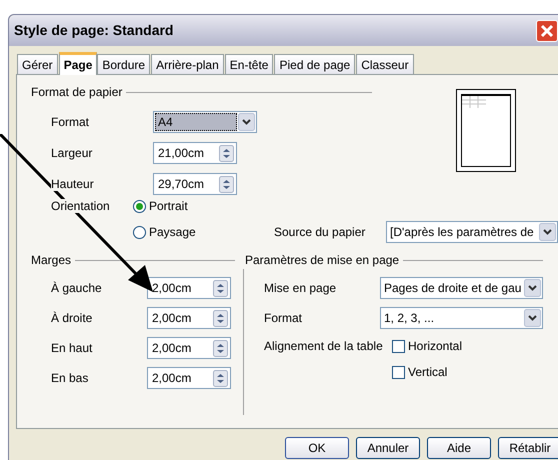 This screenshot has width=558, height=460. What do you see at coordinates (435, 346) in the screenshot?
I see `checkbox-label: Horizontal` at bounding box center [435, 346].